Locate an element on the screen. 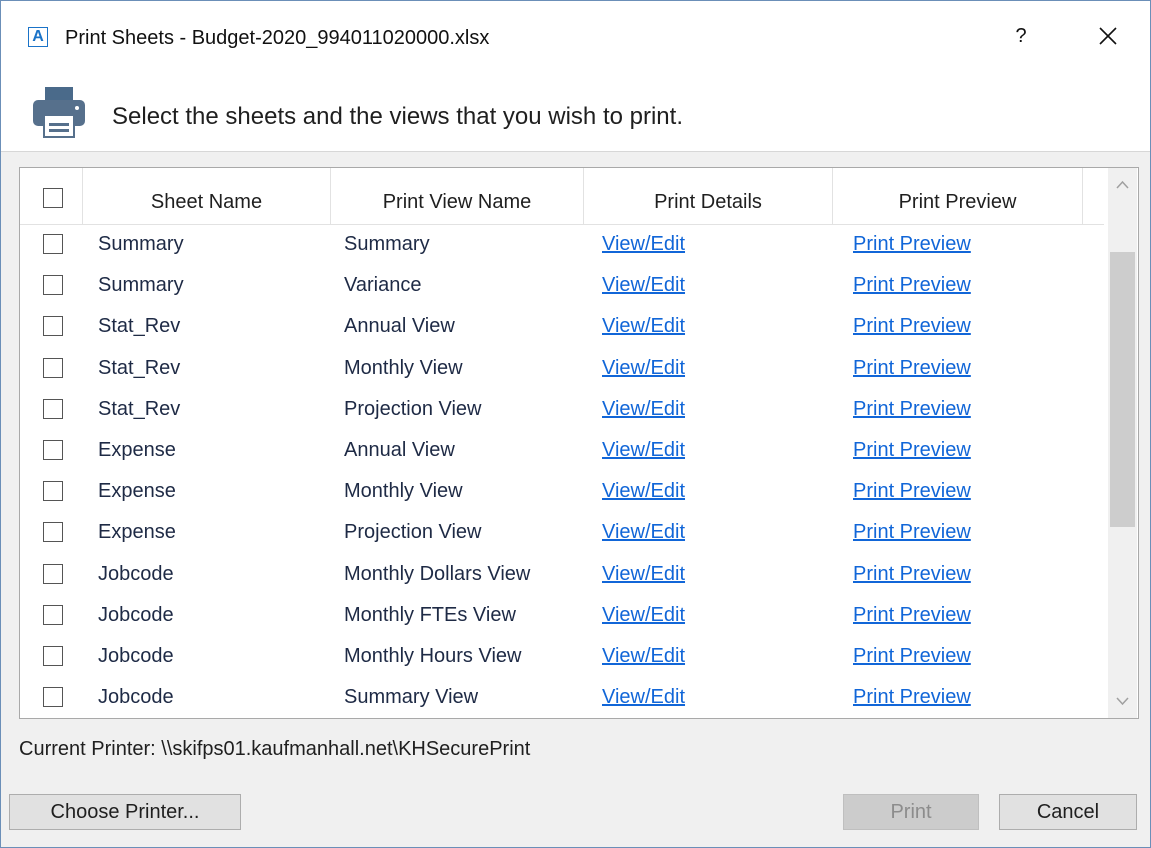 The image size is (1151, 848). scroll-thumb is located at coordinates (1122, 389).